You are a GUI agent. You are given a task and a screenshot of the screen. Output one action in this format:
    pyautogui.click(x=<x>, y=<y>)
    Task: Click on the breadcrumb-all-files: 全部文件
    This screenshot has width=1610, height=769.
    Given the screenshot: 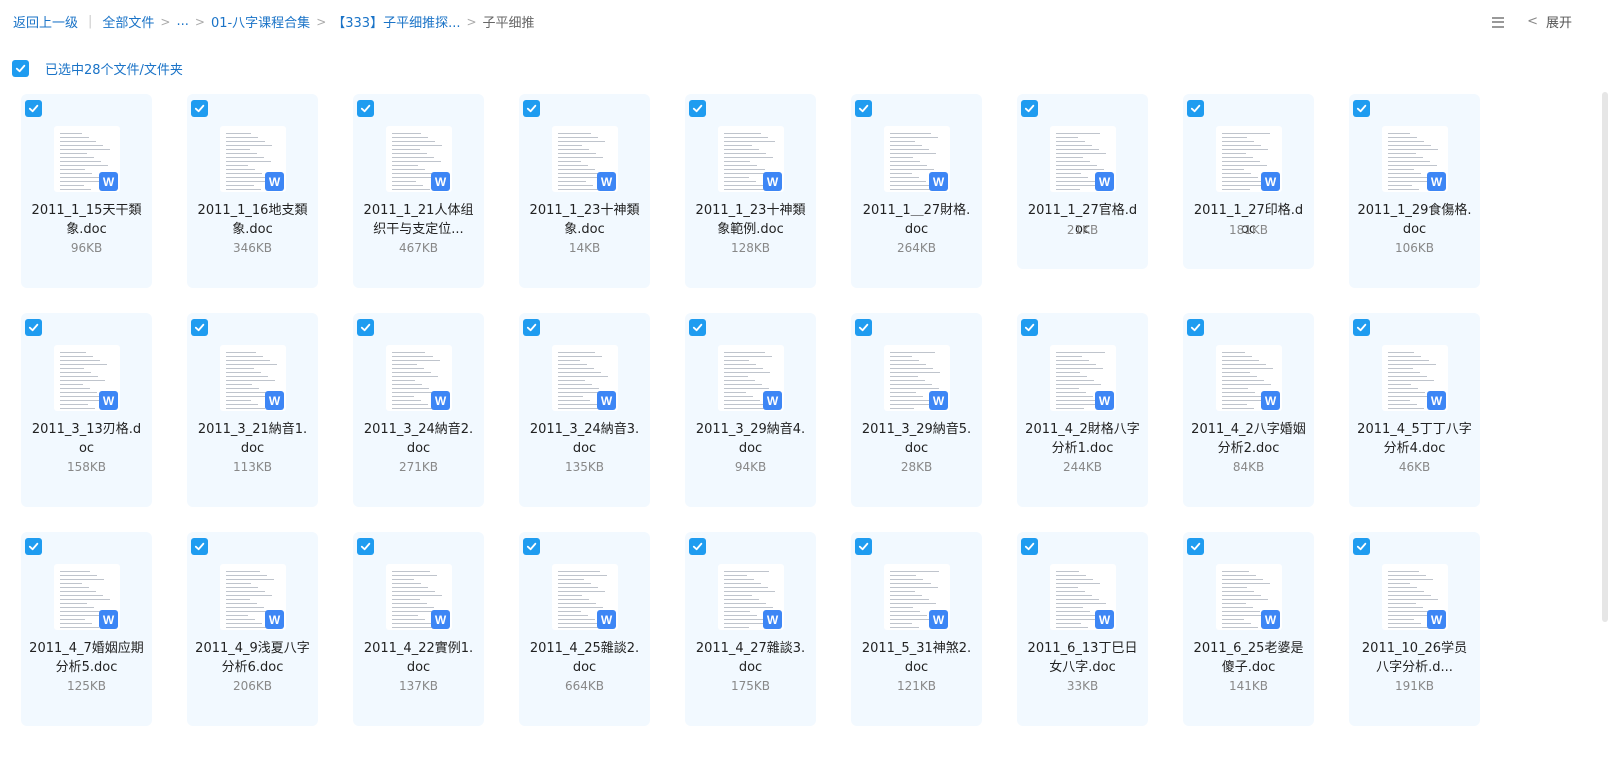 What is the action you would take?
    pyautogui.click(x=128, y=21)
    